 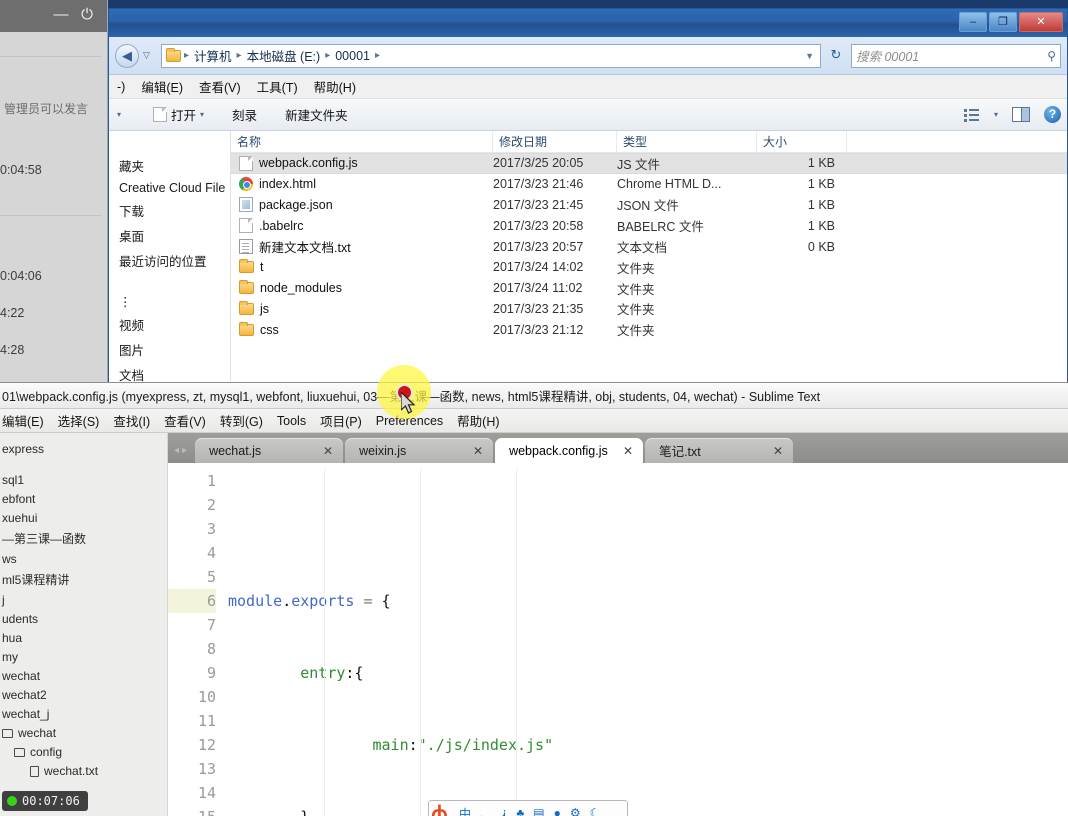 I want to click on sidebar-item-html5-course: ml5课程精讲, so click(x=83, y=579).